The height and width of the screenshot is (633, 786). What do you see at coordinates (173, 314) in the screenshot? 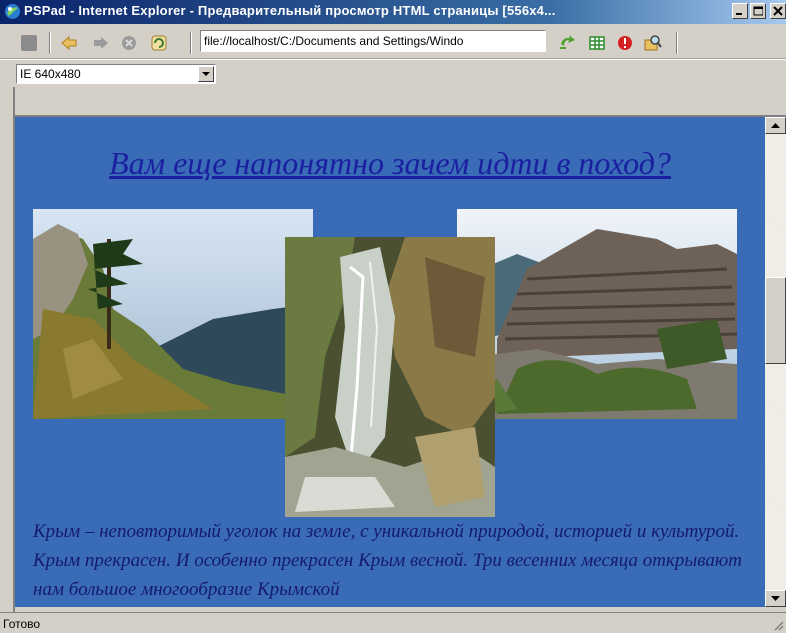
I see `pine-cliff-photo` at bounding box center [173, 314].